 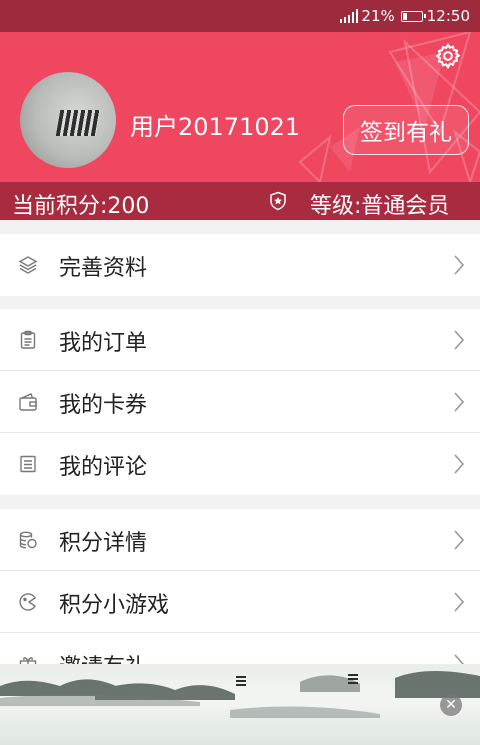 I want to click on ad-banner: ✕, so click(x=240, y=704).